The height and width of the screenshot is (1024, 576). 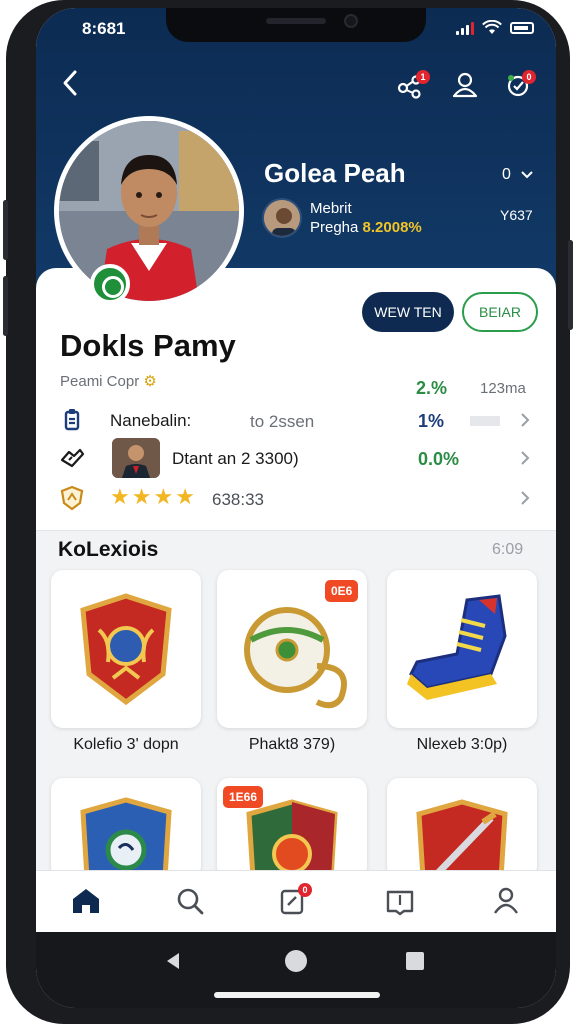 I want to click on user-outline-icon, so click(x=465, y=85).